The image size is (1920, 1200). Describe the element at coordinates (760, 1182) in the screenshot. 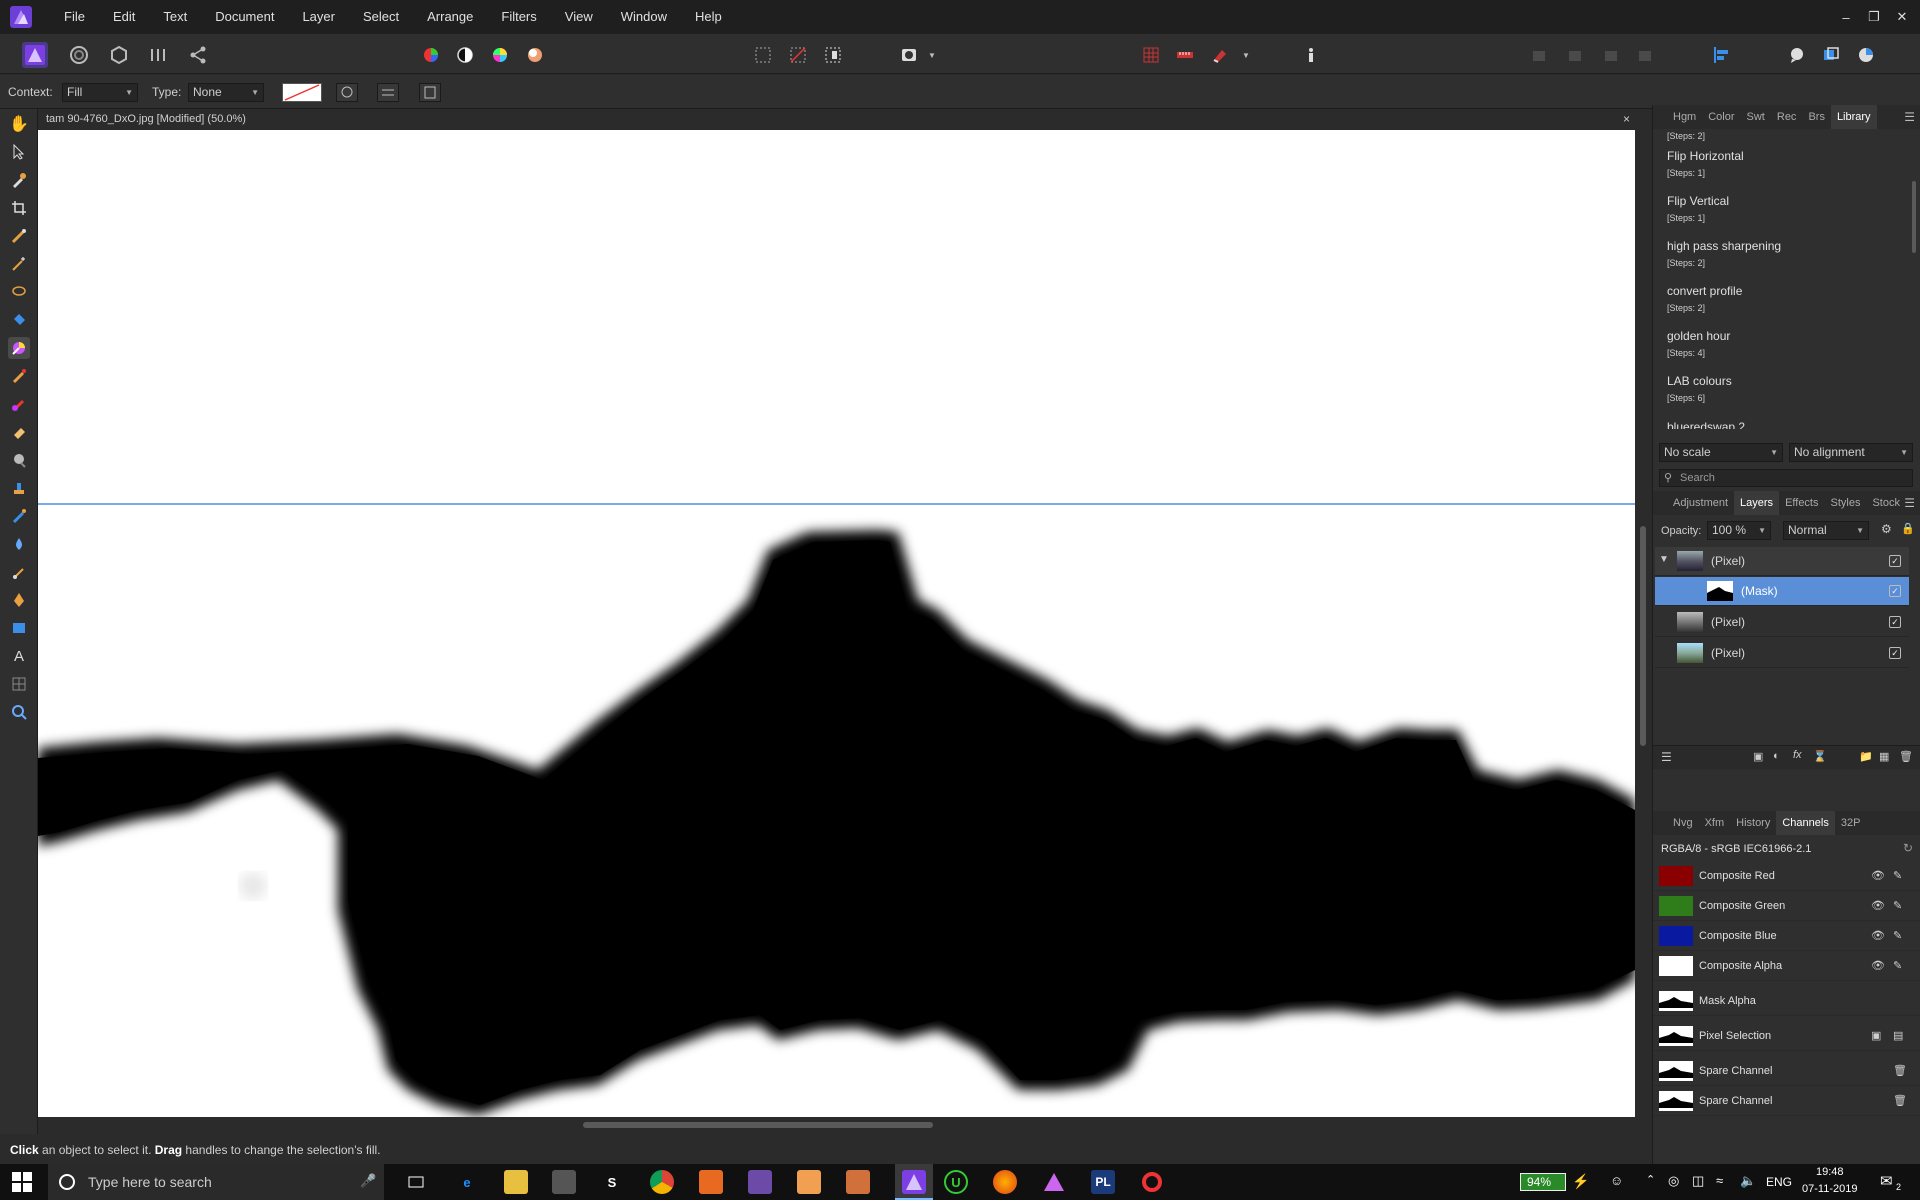

I see `app-icon-photo` at that location.